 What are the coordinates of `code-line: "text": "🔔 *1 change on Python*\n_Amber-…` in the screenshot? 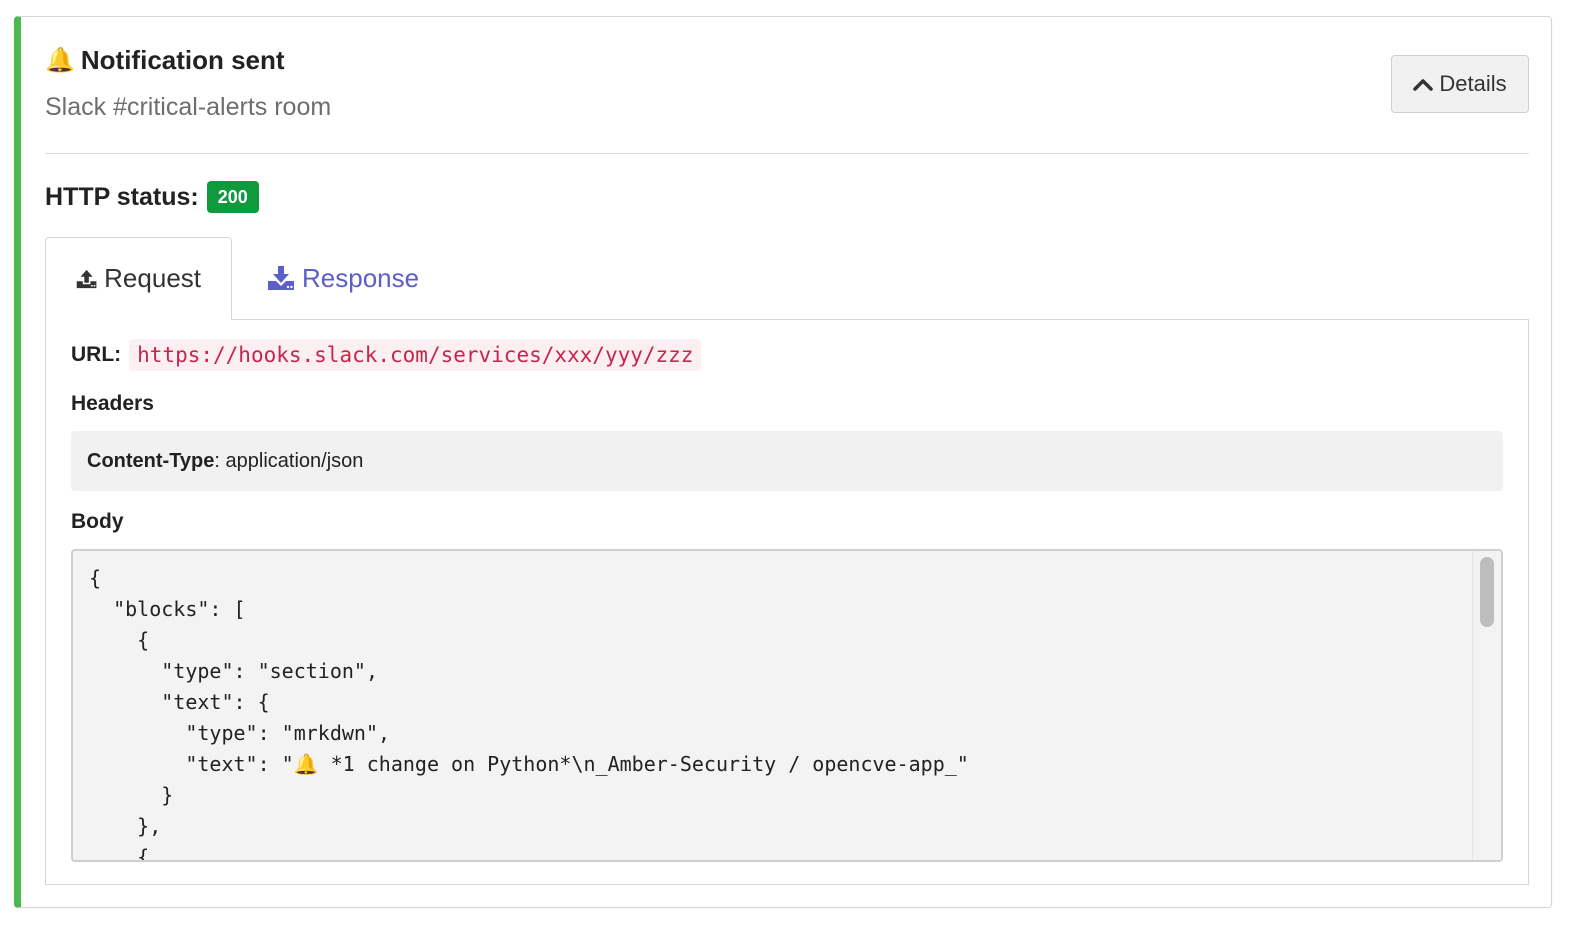 It's located at (529, 764).